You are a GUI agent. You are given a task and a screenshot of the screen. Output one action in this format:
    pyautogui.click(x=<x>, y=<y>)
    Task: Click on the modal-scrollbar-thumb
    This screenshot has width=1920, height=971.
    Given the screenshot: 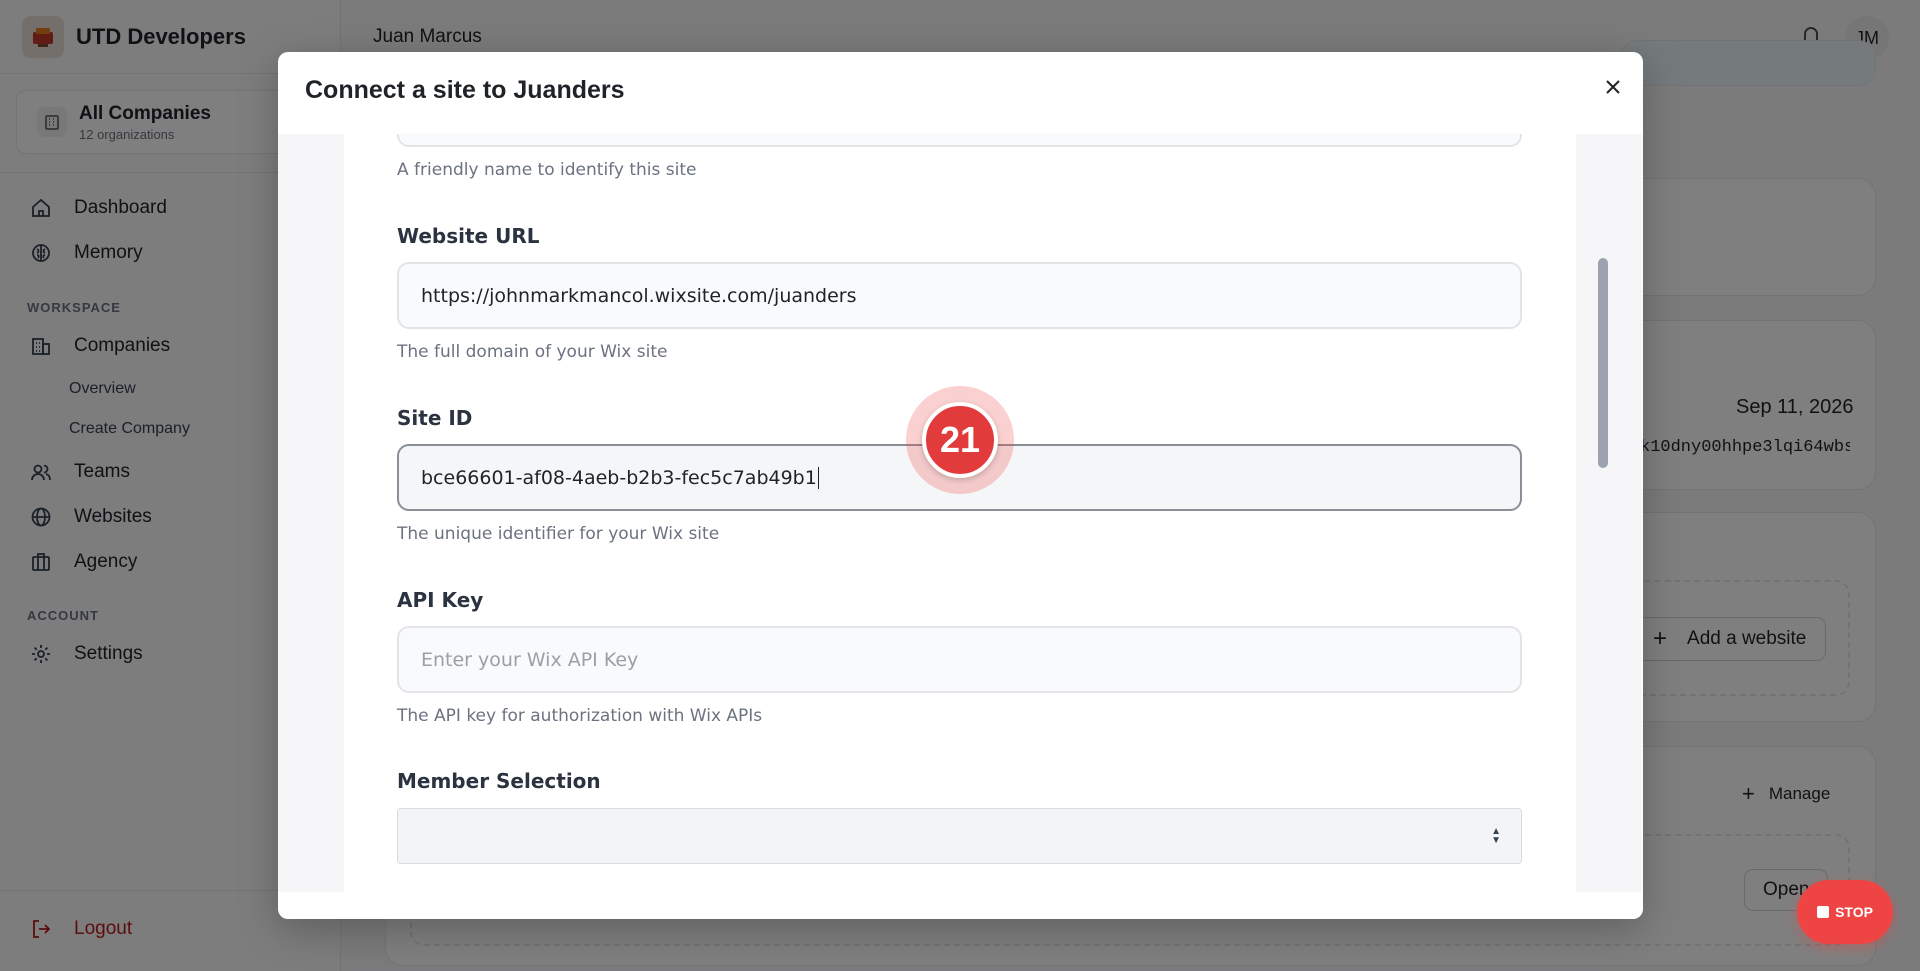 What is the action you would take?
    pyautogui.click(x=1603, y=363)
    